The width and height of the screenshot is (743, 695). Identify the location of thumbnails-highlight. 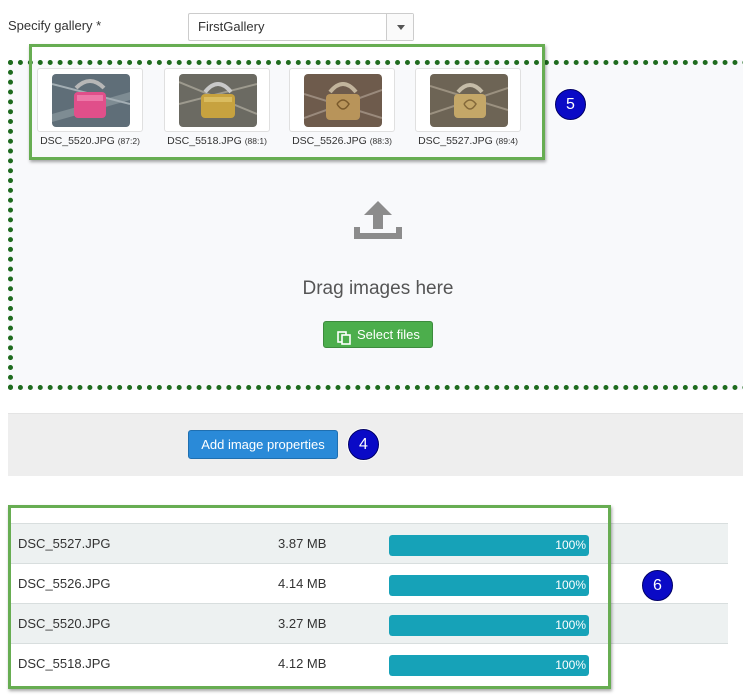
(287, 102).